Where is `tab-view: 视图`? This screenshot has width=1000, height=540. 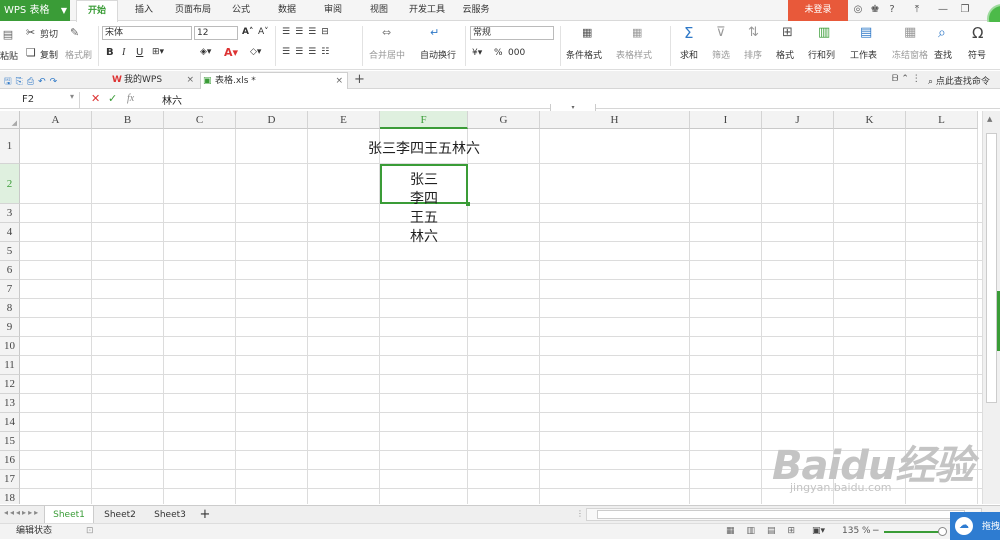
tab-view: 视图 is located at coordinates (379, 10).